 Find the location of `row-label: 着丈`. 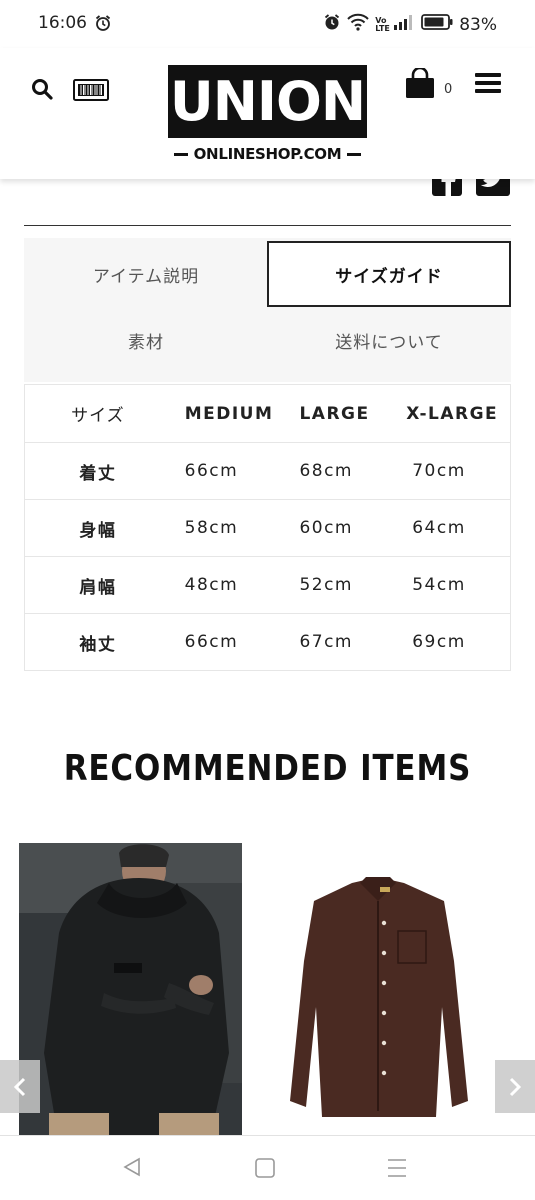

row-label: 着丈 is located at coordinates (98, 473).